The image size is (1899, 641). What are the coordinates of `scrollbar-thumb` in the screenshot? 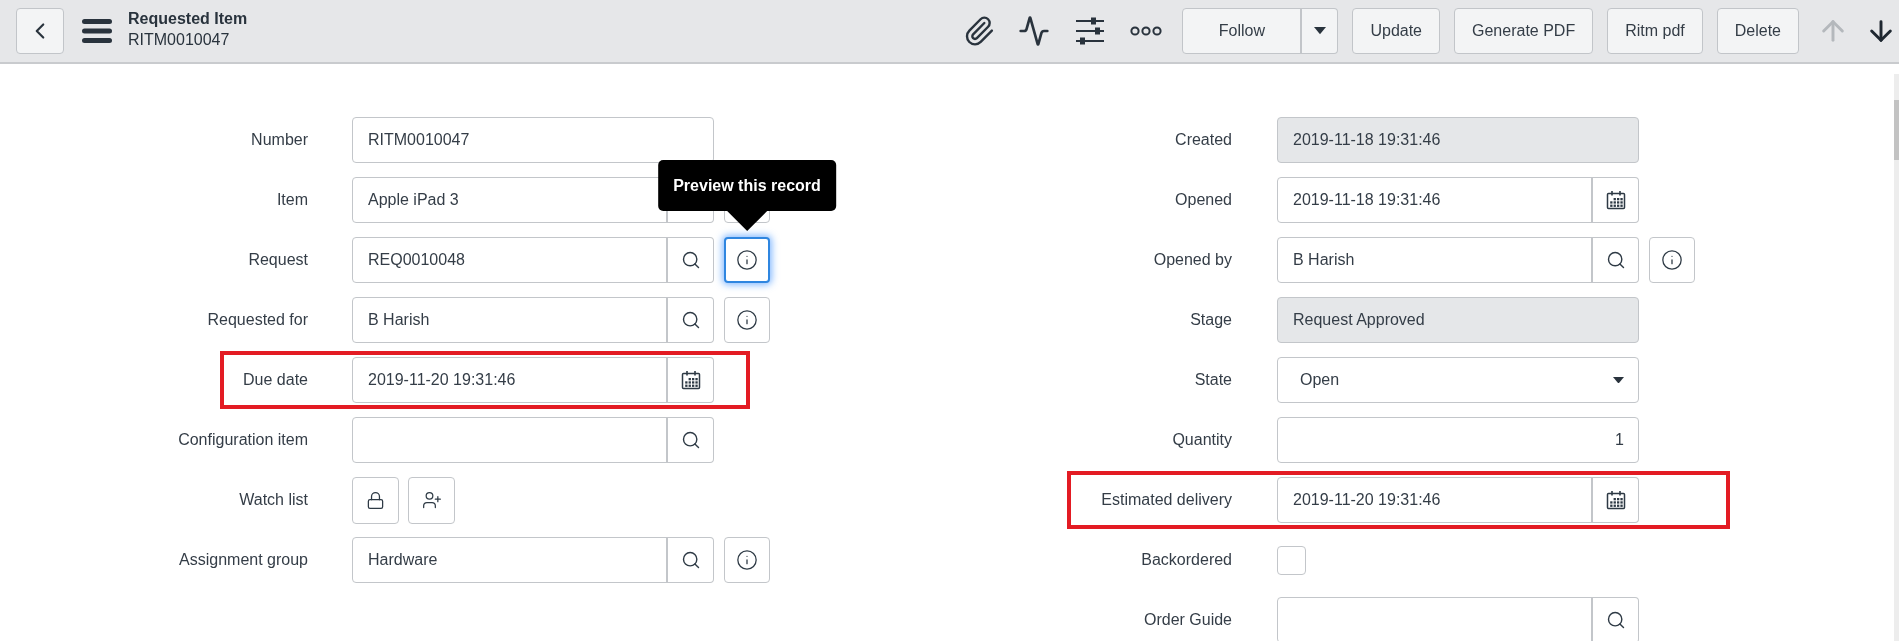 It's located at (1896, 130).